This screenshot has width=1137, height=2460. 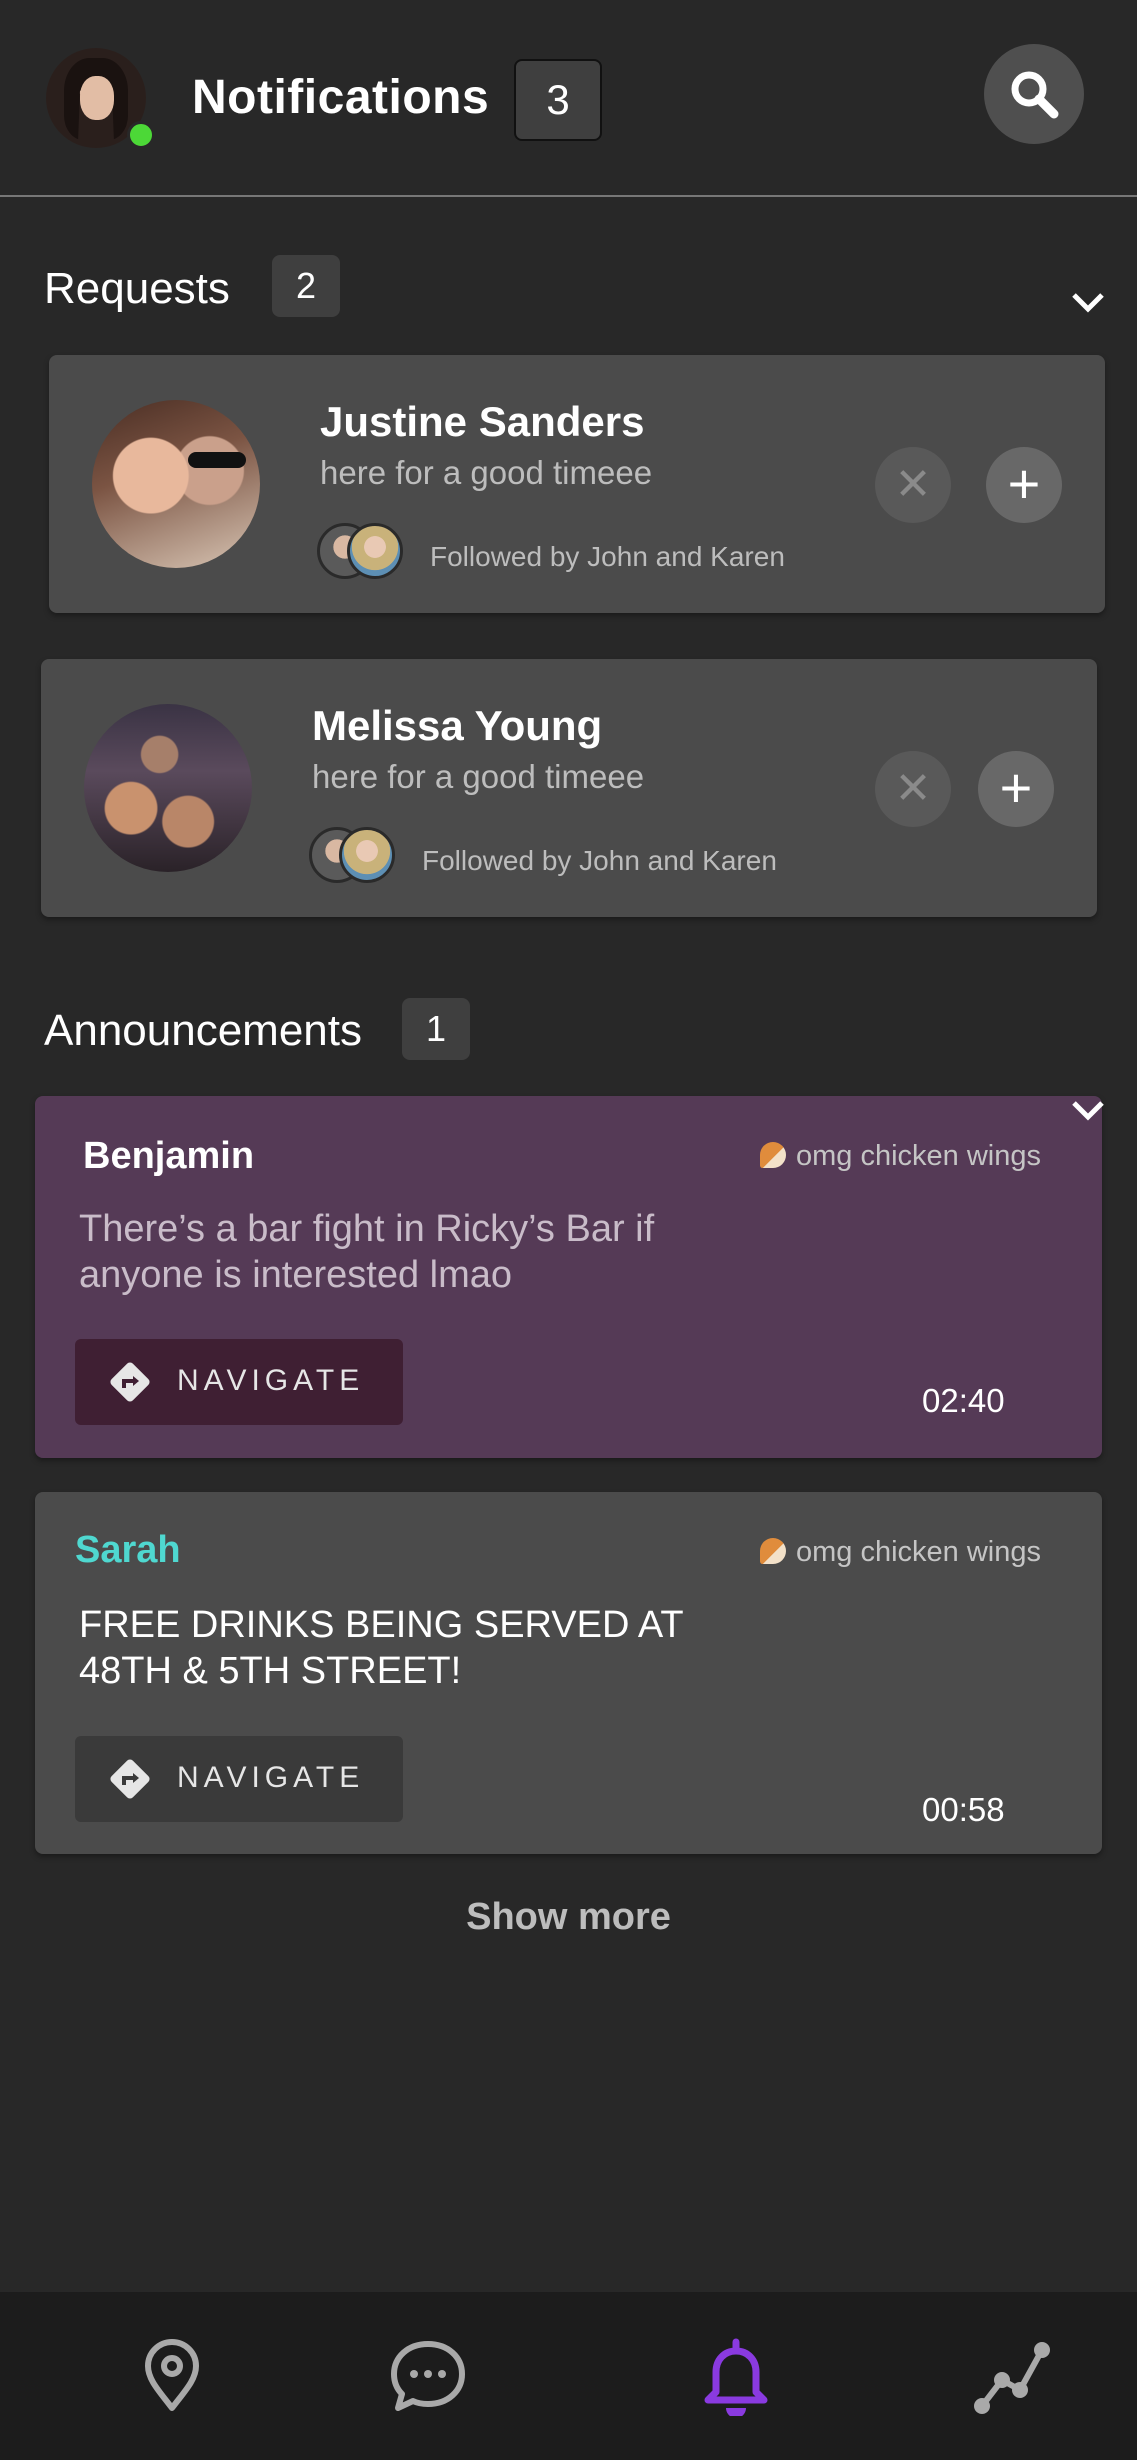 I want to click on search-button, so click(x=1034, y=94).